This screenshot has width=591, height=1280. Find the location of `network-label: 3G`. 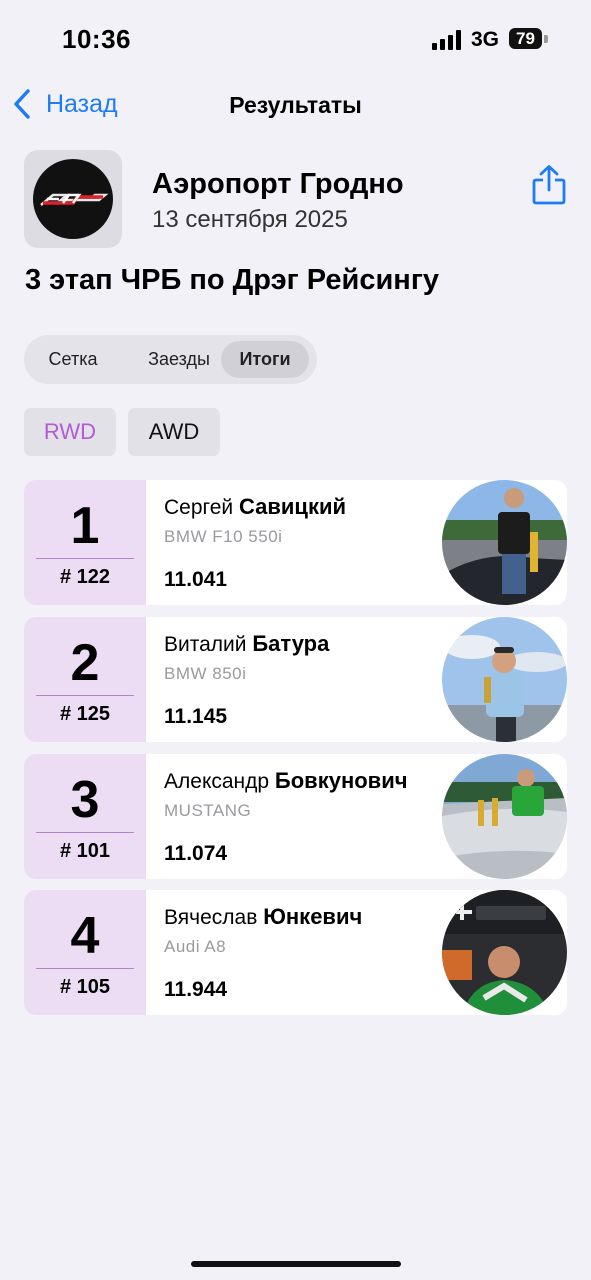

network-label: 3G is located at coordinates (485, 39).